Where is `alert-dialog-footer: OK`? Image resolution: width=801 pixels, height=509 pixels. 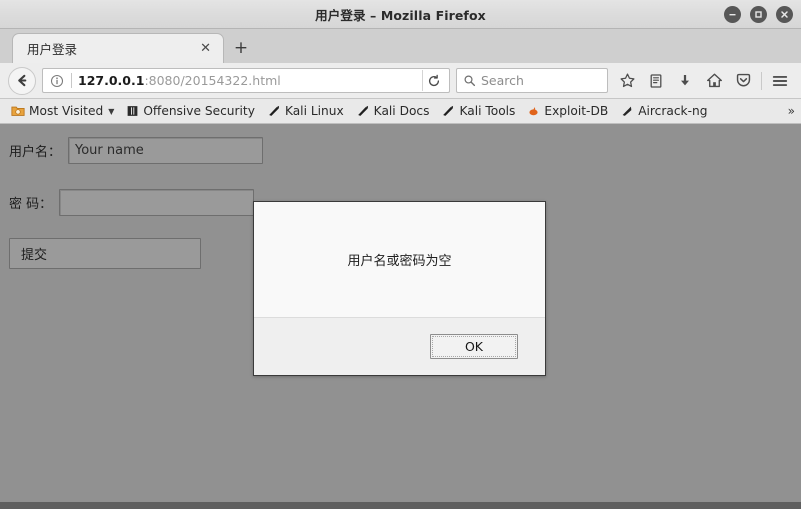
alert-dialog-footer: OK is located at coordinates (399, 346).